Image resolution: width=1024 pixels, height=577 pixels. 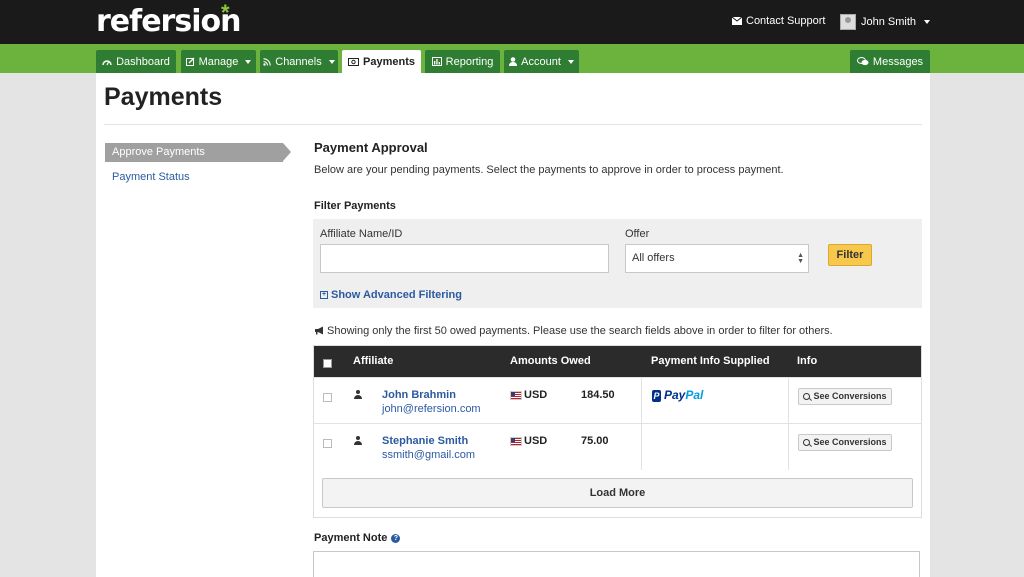 I want to click on user-name: John Smith, so click(x=889, y=22).